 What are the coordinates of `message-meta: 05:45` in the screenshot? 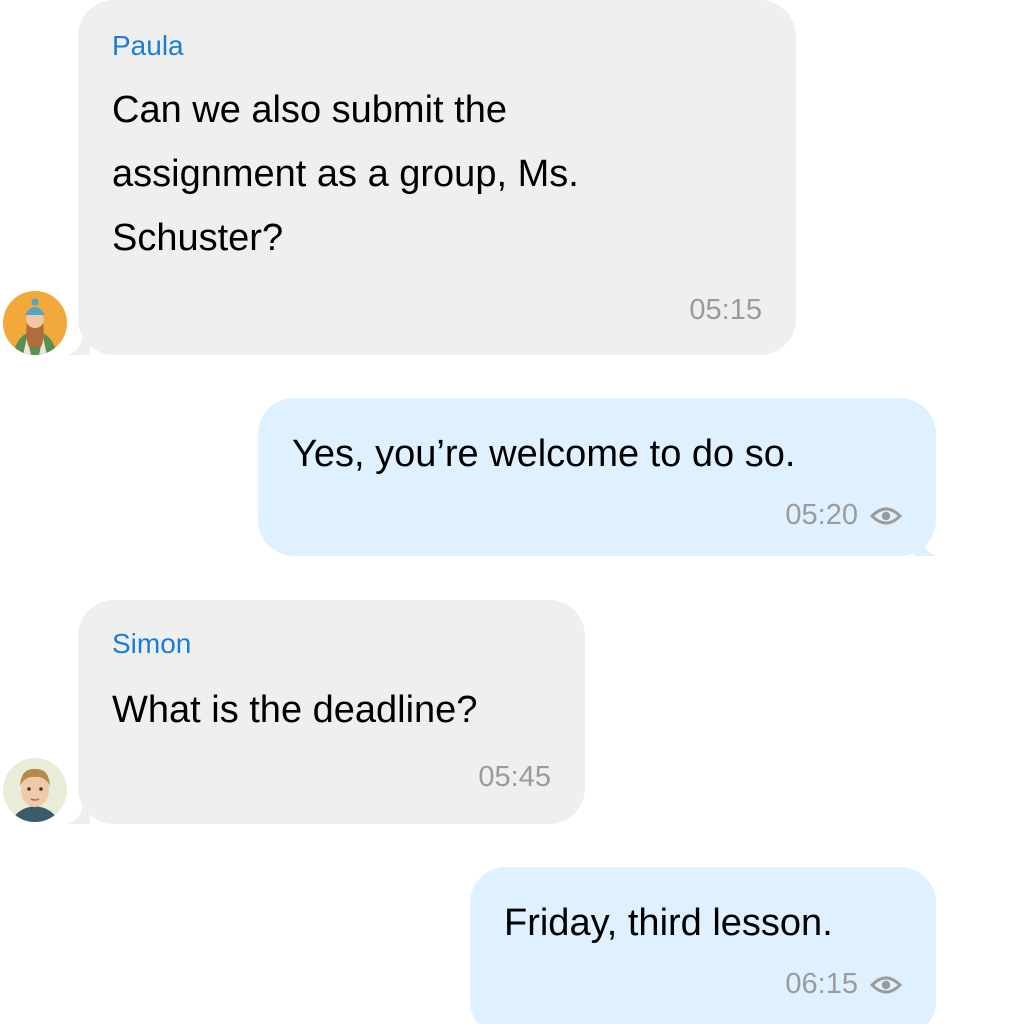 It's located at (514, 777).